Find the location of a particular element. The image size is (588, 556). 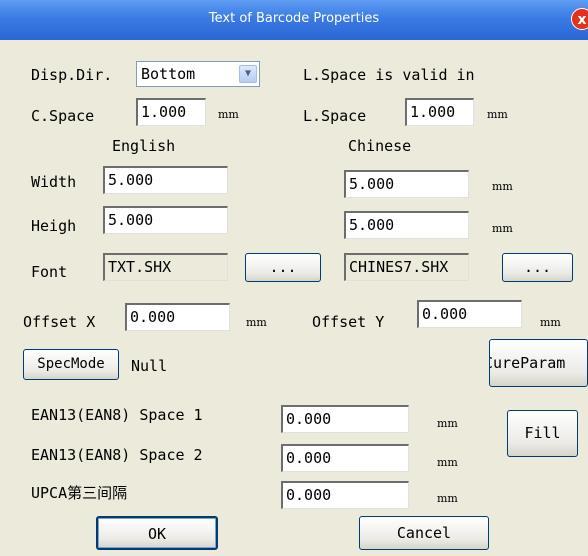

spec-mode-button: SpecMode is located at coordinates (71, 364).